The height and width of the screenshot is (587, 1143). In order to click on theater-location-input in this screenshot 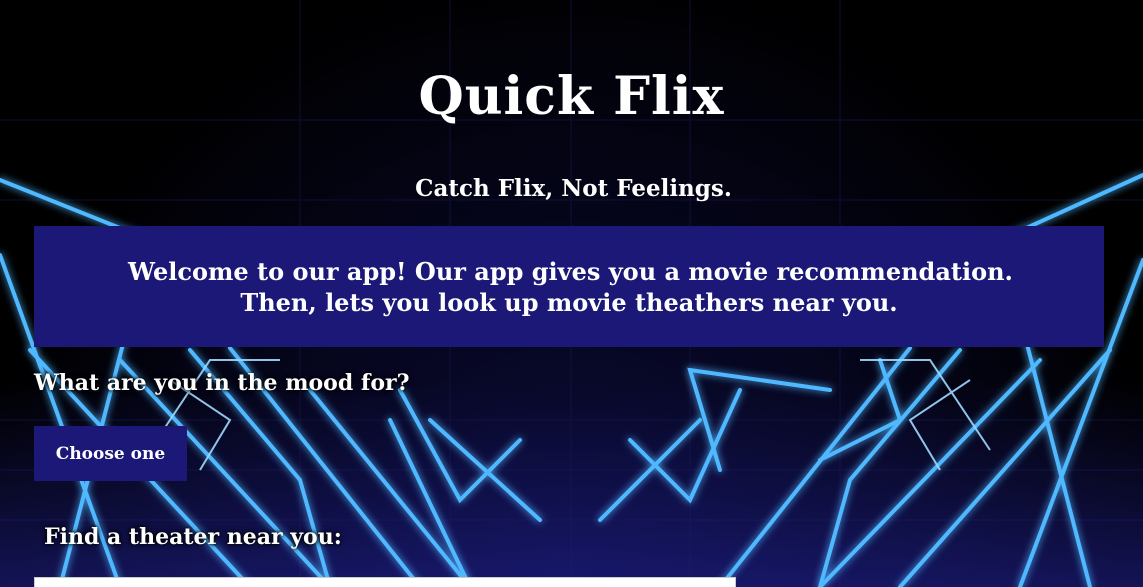, I will do `click(385, 582)`.